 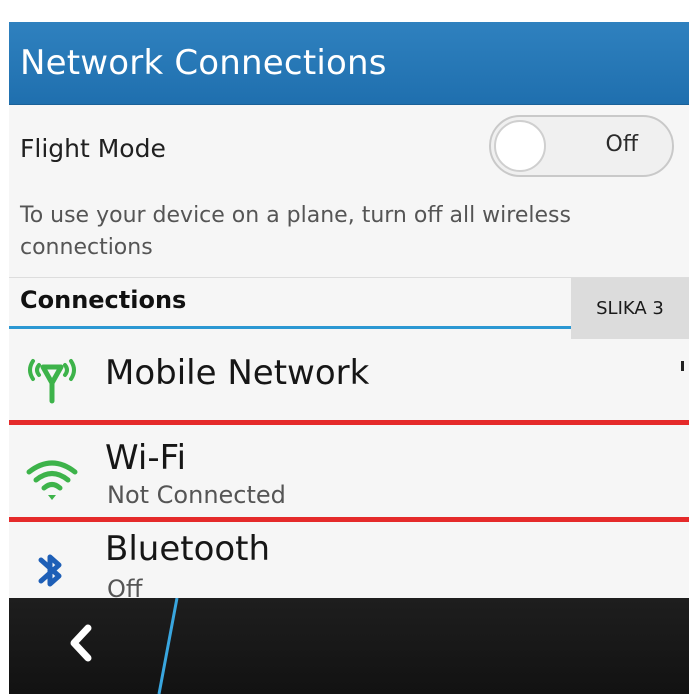 What do you see at coordinates (682, 366) in the screenshot?
I see `corner-tick` at bounding box center [682, 366].